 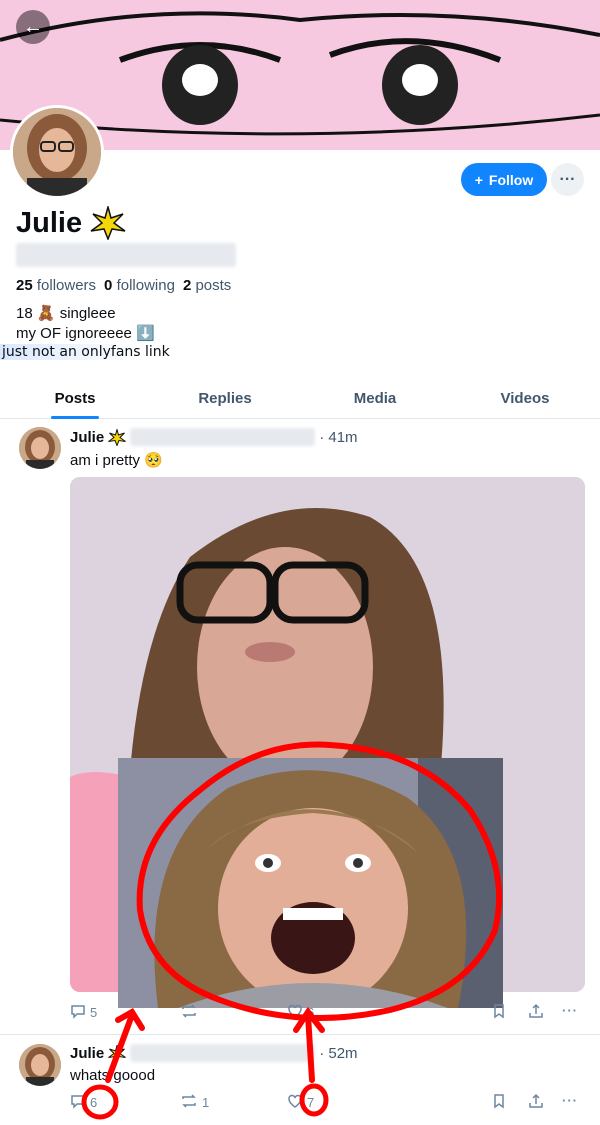 What do you see at coordinates (525, 398) in the screenshot?
I see `tab-videos: Videos` at bounding box center [525, 398].